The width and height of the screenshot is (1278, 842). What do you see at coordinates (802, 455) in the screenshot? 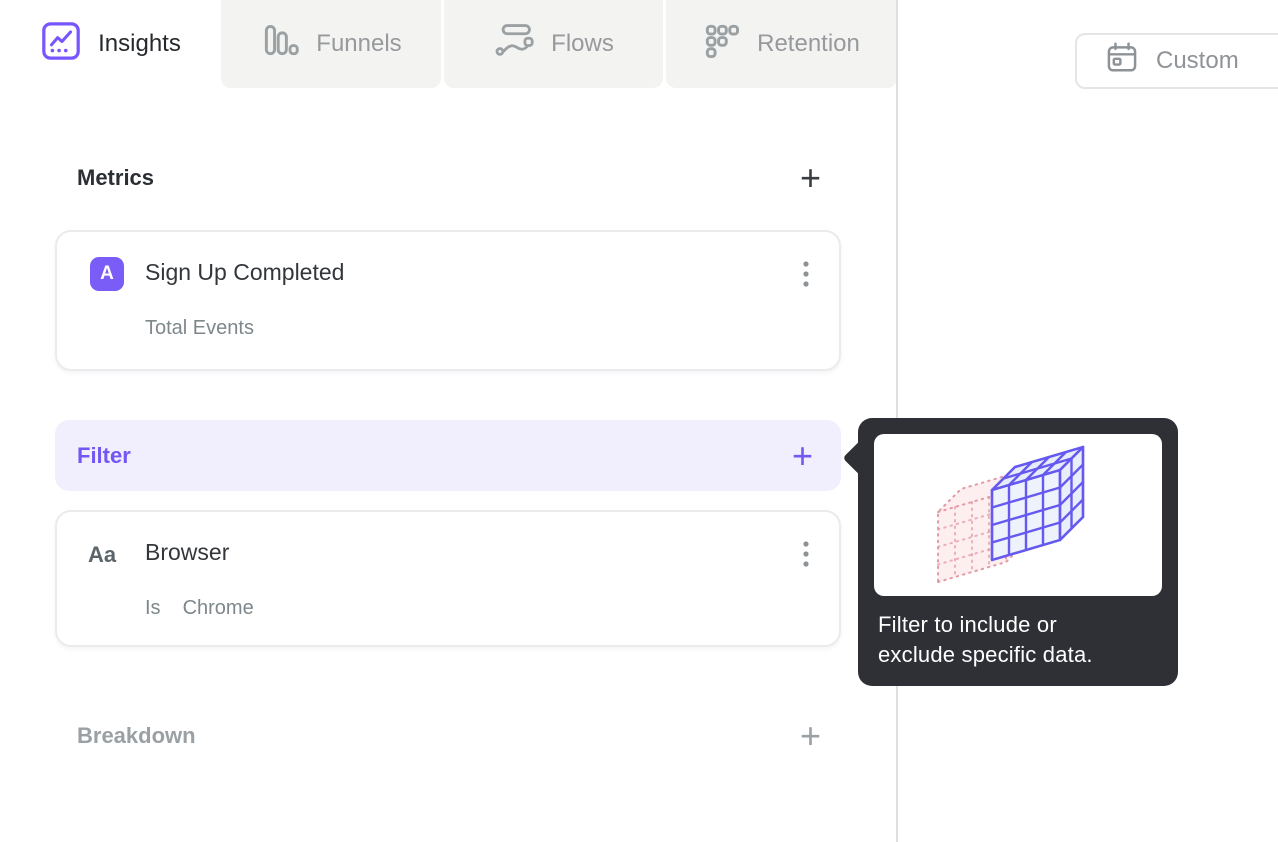
I see `add-filter-button: +` at bounding box center [802, 455].